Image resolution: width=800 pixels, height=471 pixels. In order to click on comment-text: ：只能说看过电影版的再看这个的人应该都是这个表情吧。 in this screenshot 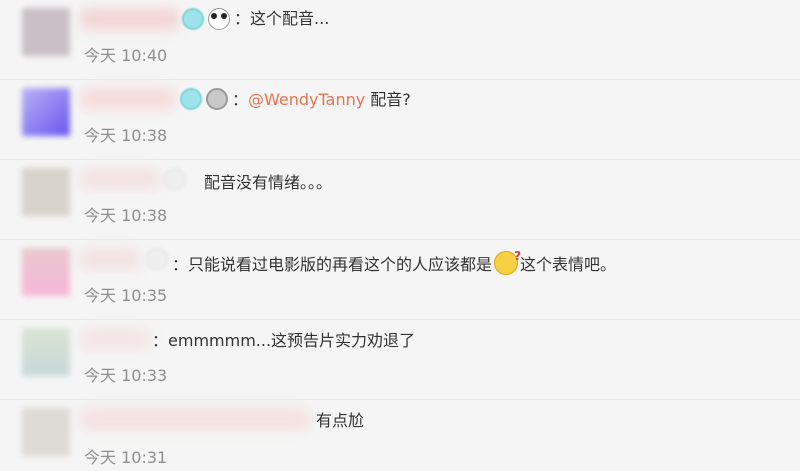, I will do `click(394, 260)`.